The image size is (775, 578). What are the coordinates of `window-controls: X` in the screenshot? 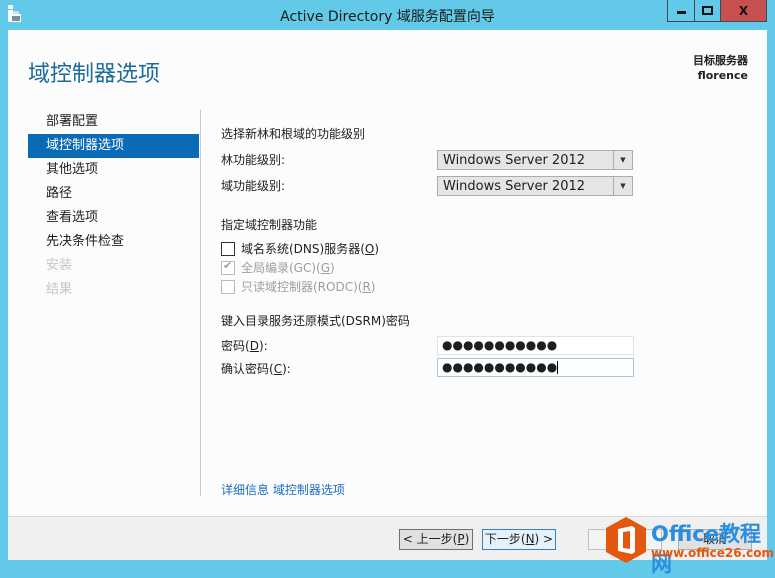 It's located at (717, 11).